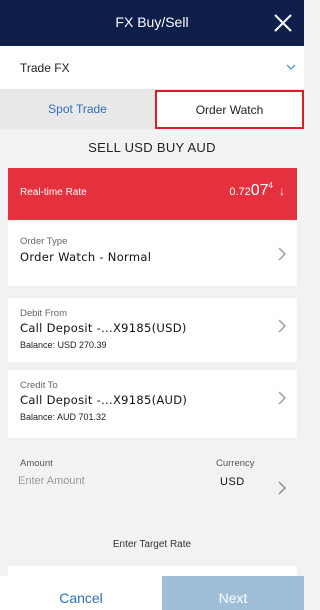 This screenshot has width=320, height=610. Describe the element at coordinates (229, 109) in the screenshot. I see `tab-order-watch: Order Watch` at that location.